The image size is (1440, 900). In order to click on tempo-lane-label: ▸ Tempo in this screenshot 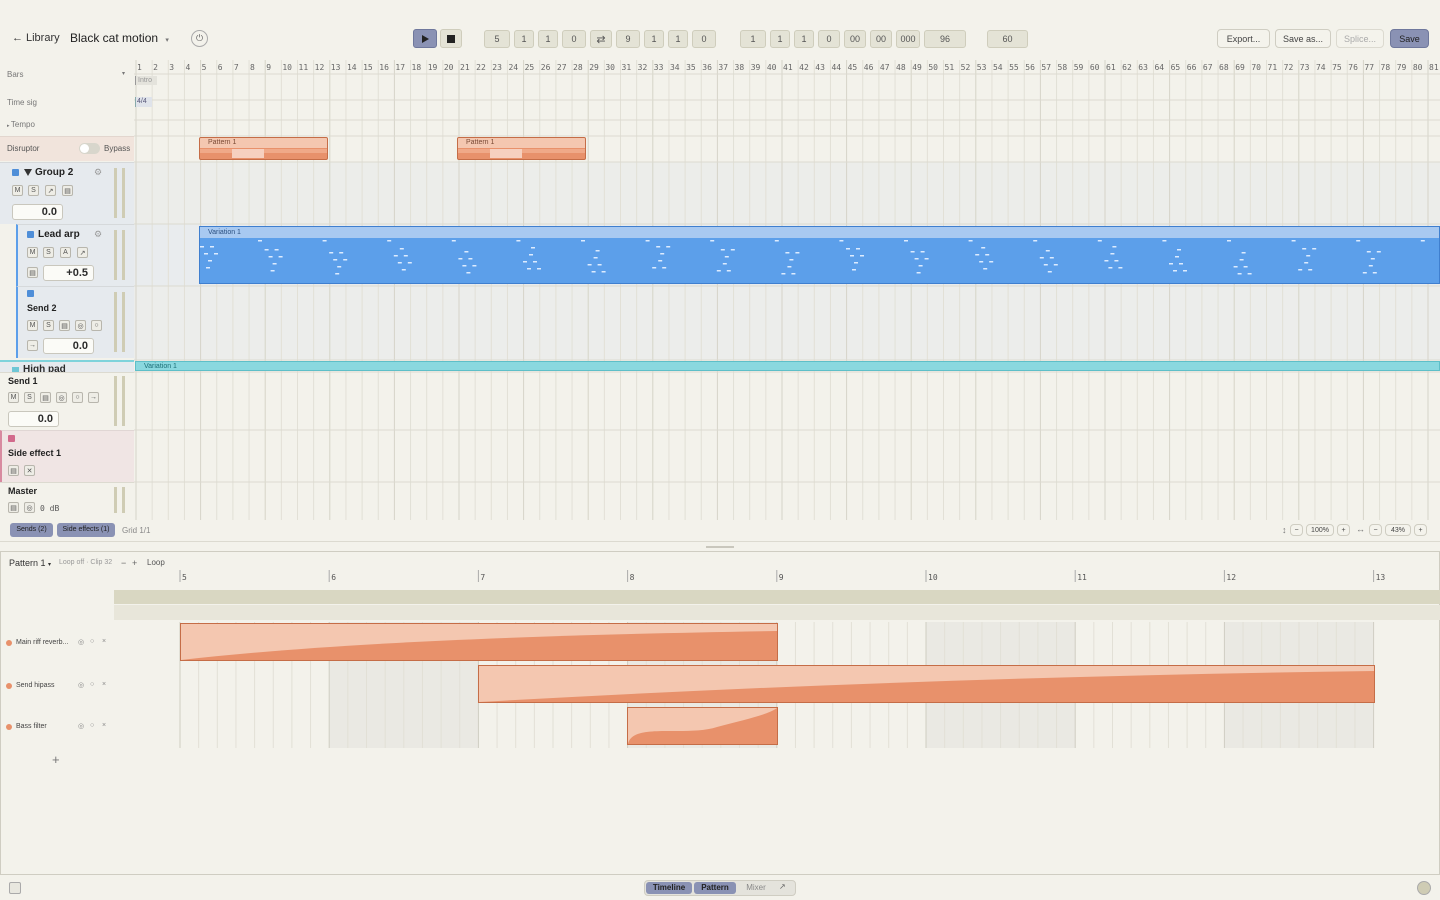, I will do `click(21, 124)`.